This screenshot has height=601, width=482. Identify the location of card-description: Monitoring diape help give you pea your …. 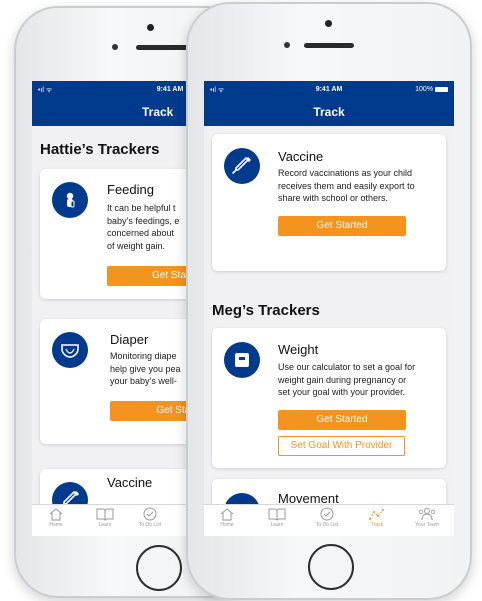
(145, 368).